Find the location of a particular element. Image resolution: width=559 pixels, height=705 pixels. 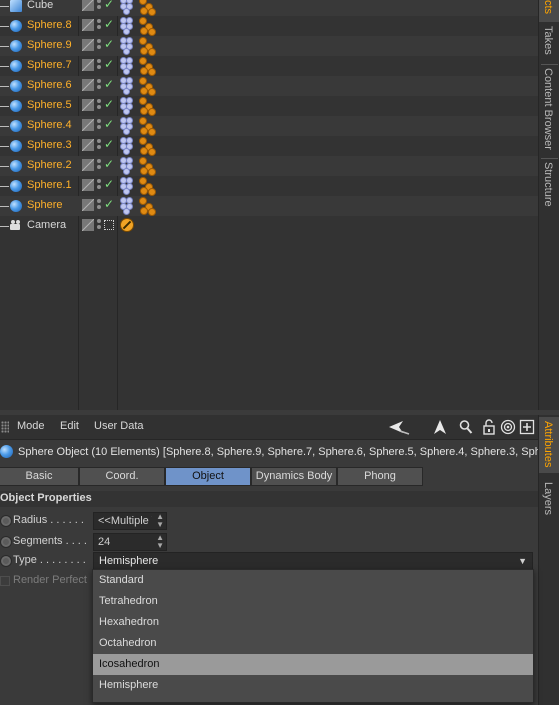

type-select: Hemisphere ▼ is located at coordinates (313, 561).